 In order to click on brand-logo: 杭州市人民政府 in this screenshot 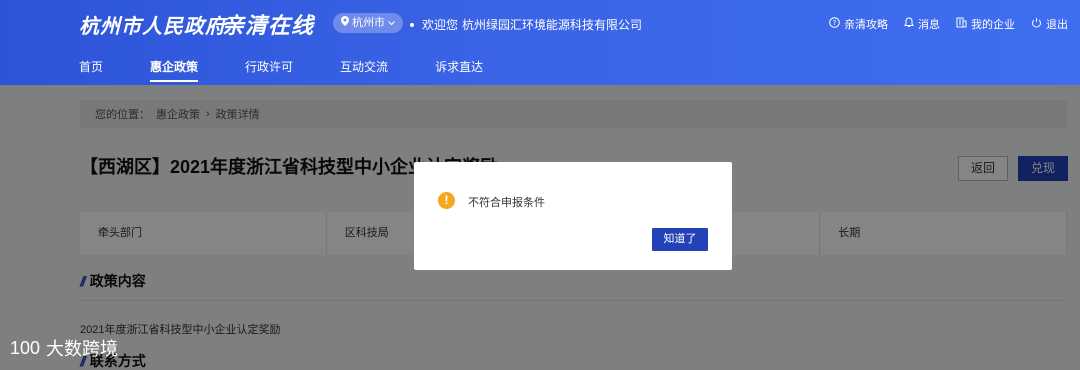, I will do `click(152, 24)`.